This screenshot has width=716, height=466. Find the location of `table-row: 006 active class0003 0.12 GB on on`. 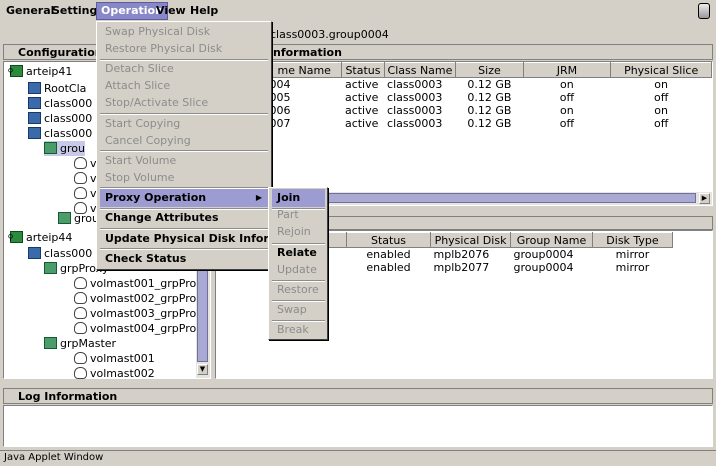

table-row: 006 active class0003 0.12 GB on on is located at coordinates (489, 110).